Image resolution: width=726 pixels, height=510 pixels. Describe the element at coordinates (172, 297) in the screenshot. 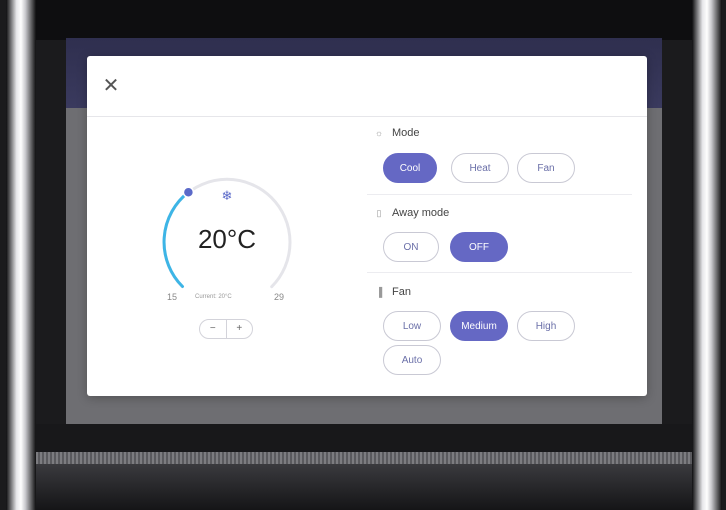

I see `min-temperature-label: 15` at that location.